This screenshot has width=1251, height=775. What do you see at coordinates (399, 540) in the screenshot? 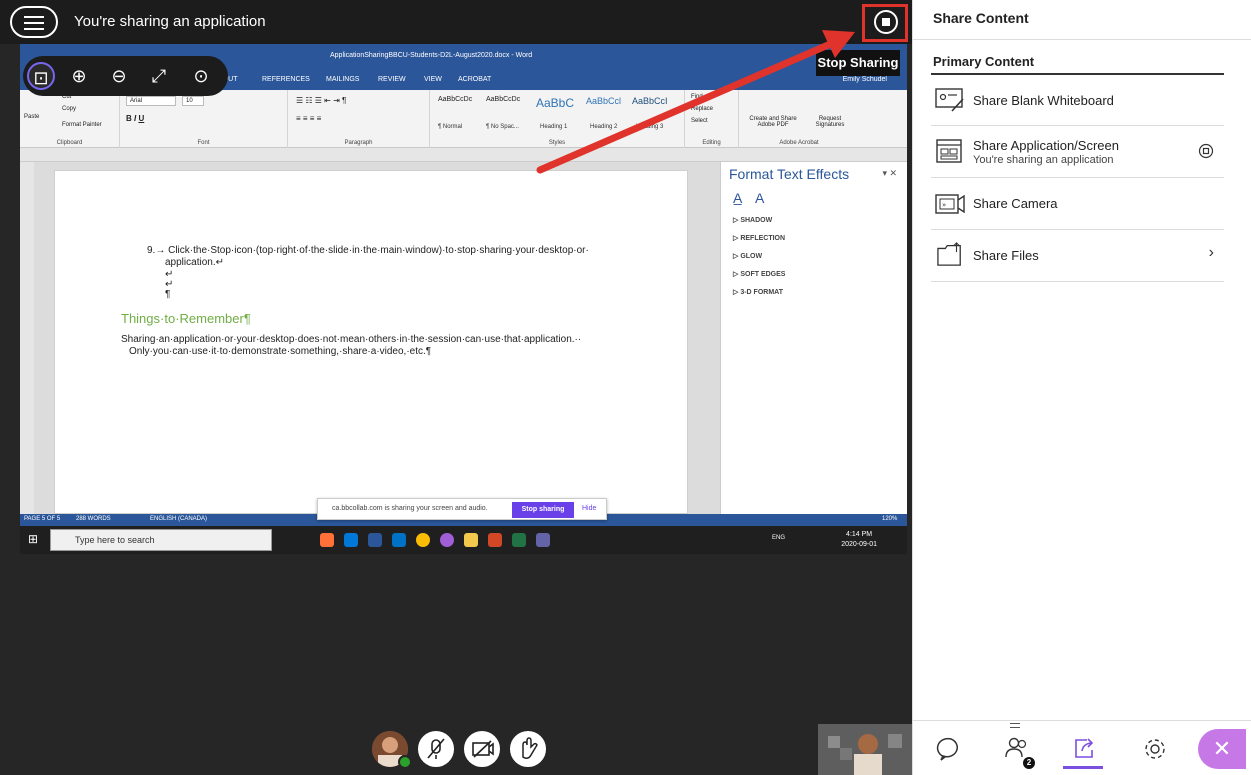
I see `outlook-icon` at bounding box center [399, 540].